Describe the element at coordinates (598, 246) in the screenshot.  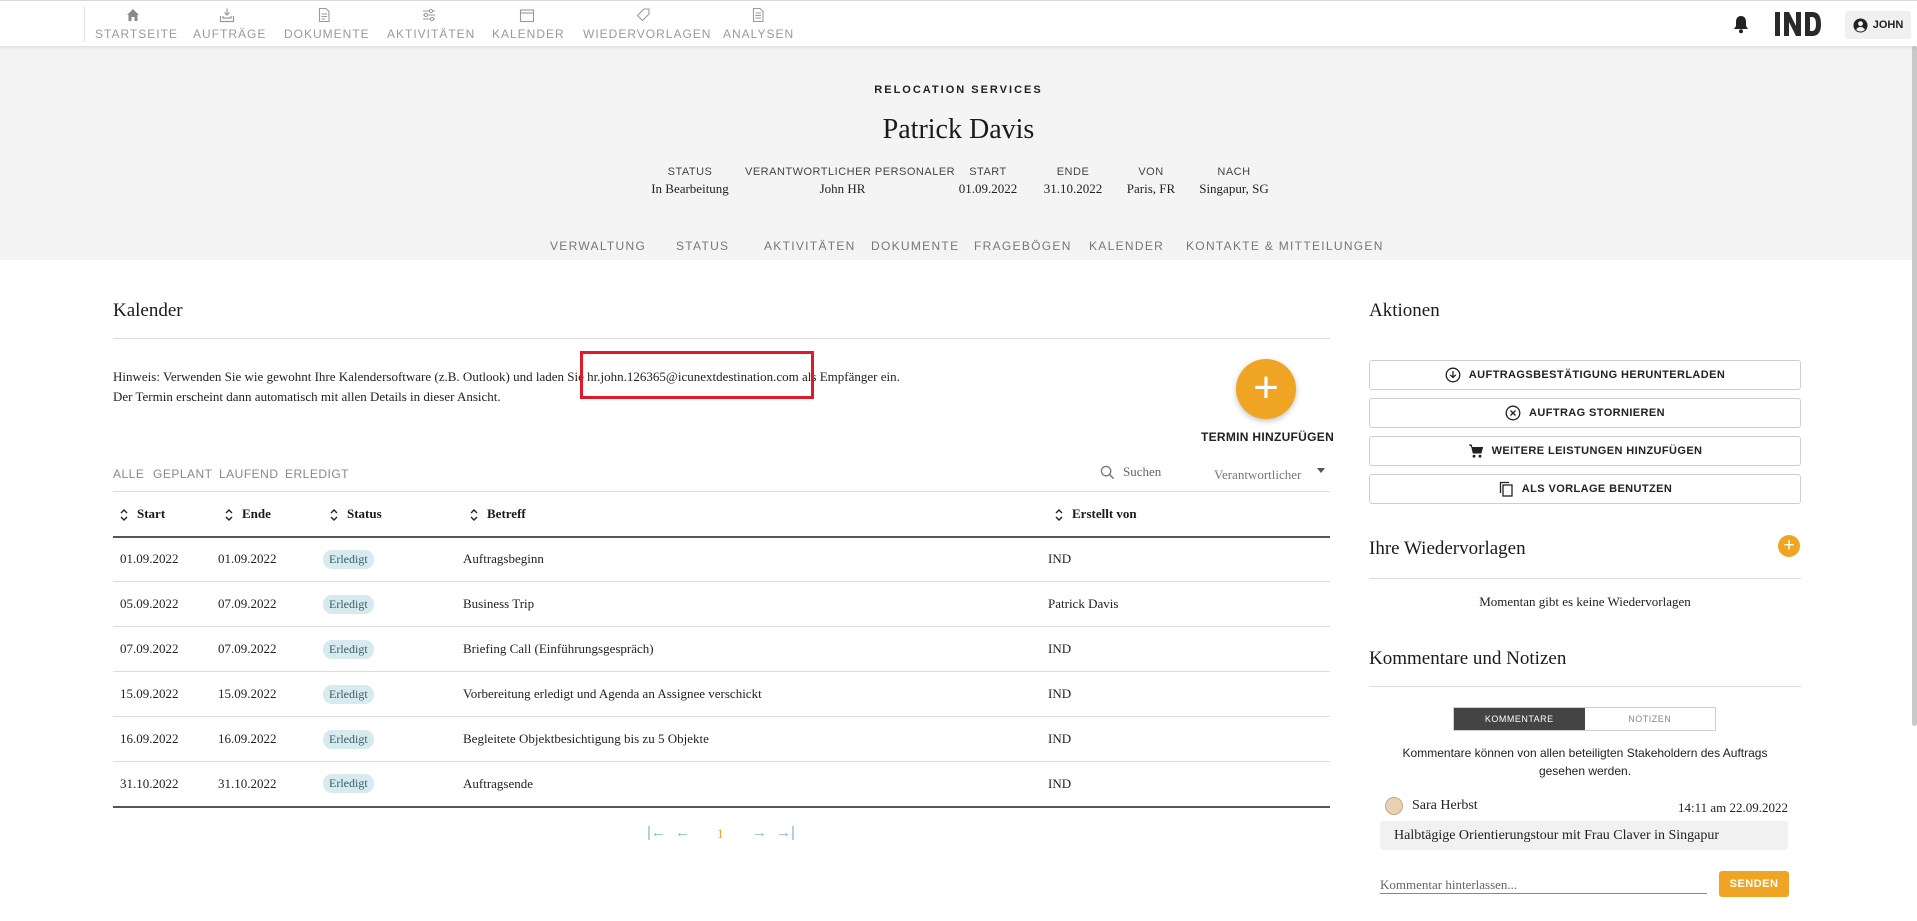
I see `tab-verwaltung: VERWALTUNG` at that location.